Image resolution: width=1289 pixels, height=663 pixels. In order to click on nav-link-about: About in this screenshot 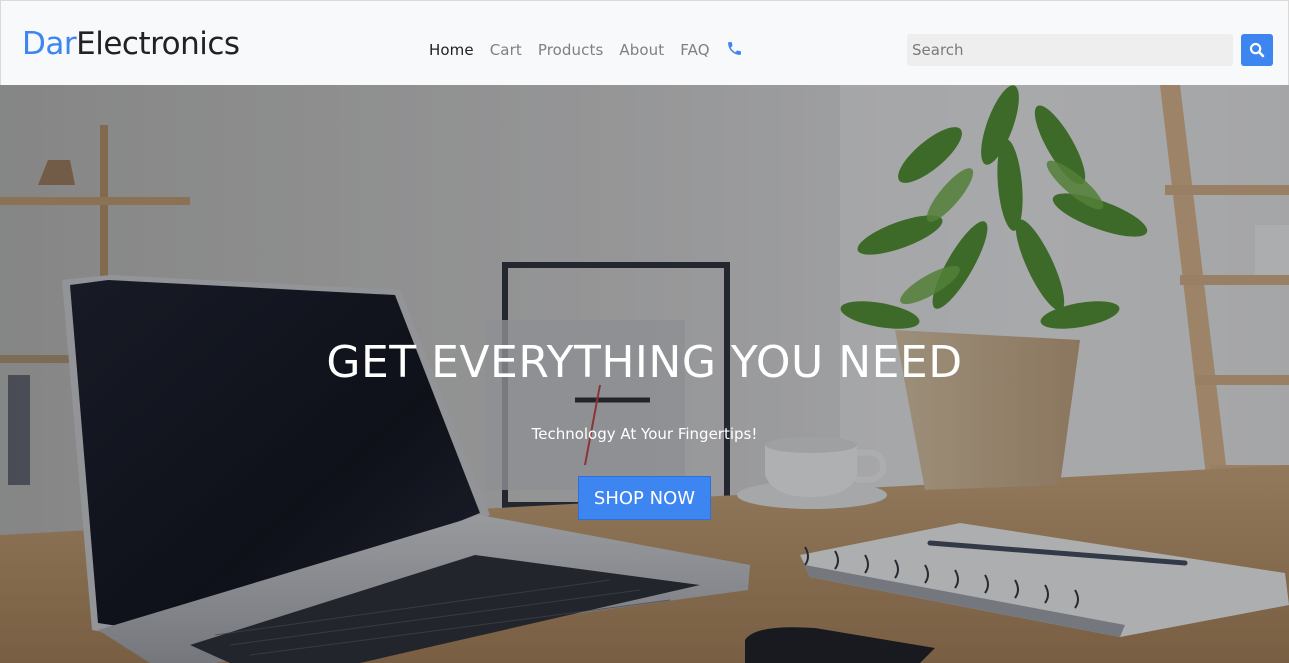, I will do `click(641, 50)`.